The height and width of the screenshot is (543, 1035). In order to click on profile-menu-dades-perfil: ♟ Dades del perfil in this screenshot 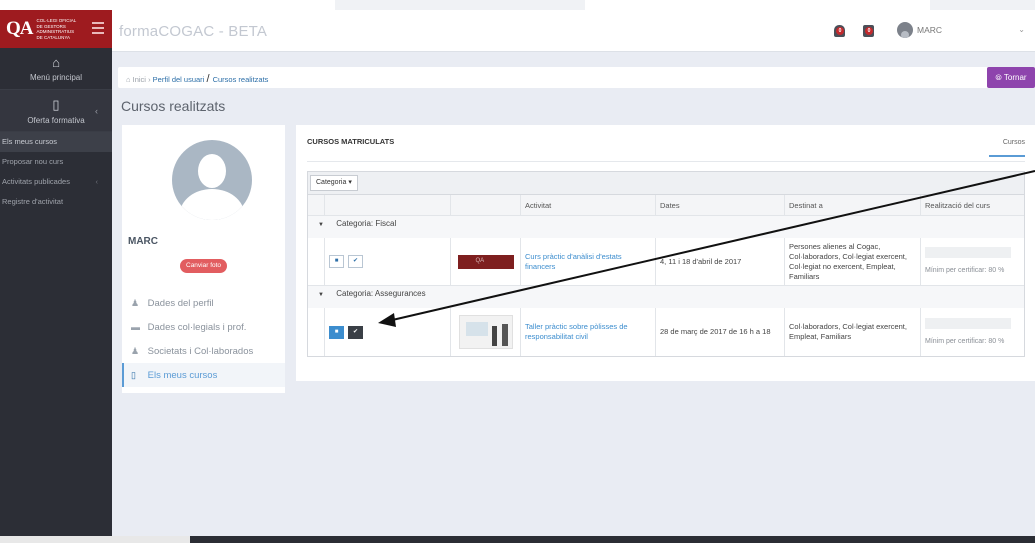, I will do `click(203, 303)`.